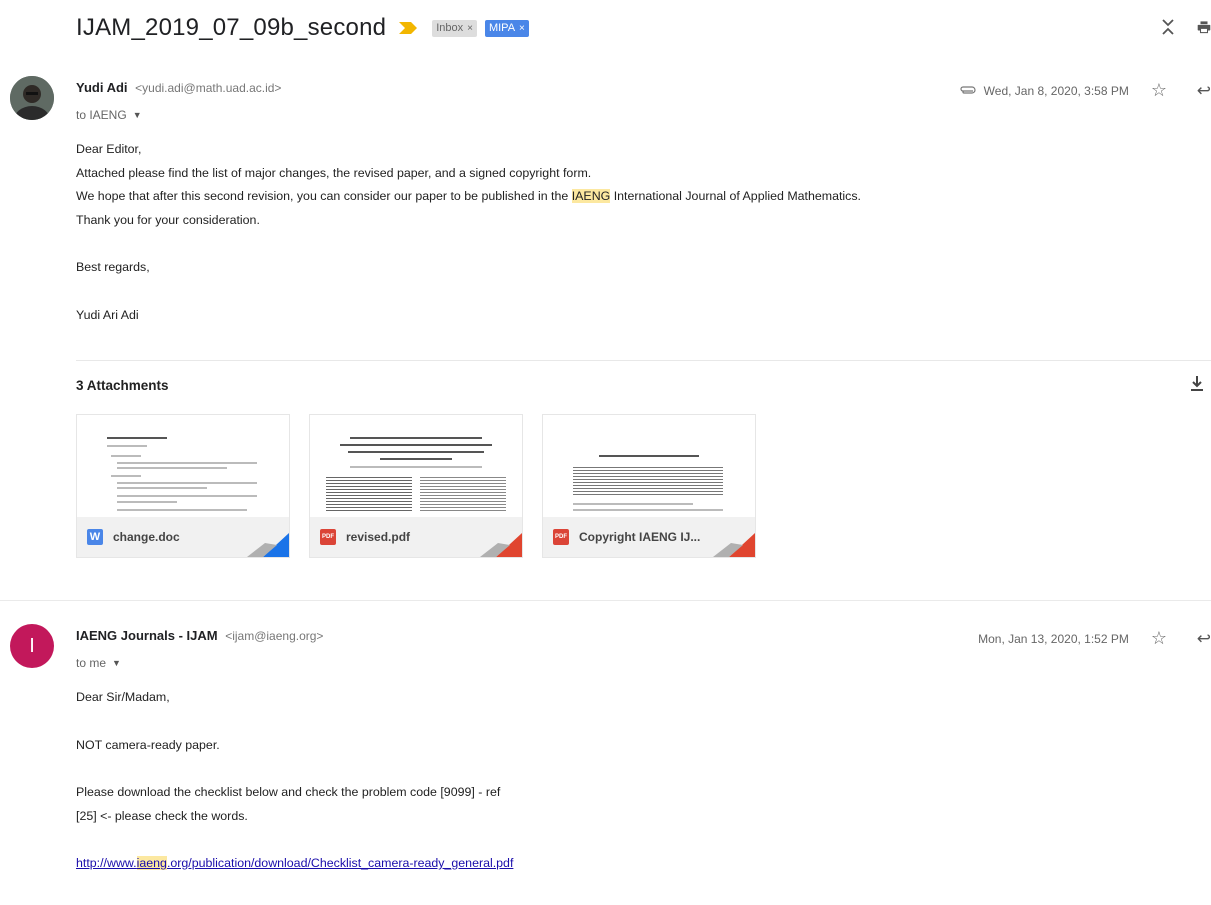 The width and height of the screenshot is (1211, 905). I want to click on recipient-text: to IAENG, so click(101, 115).